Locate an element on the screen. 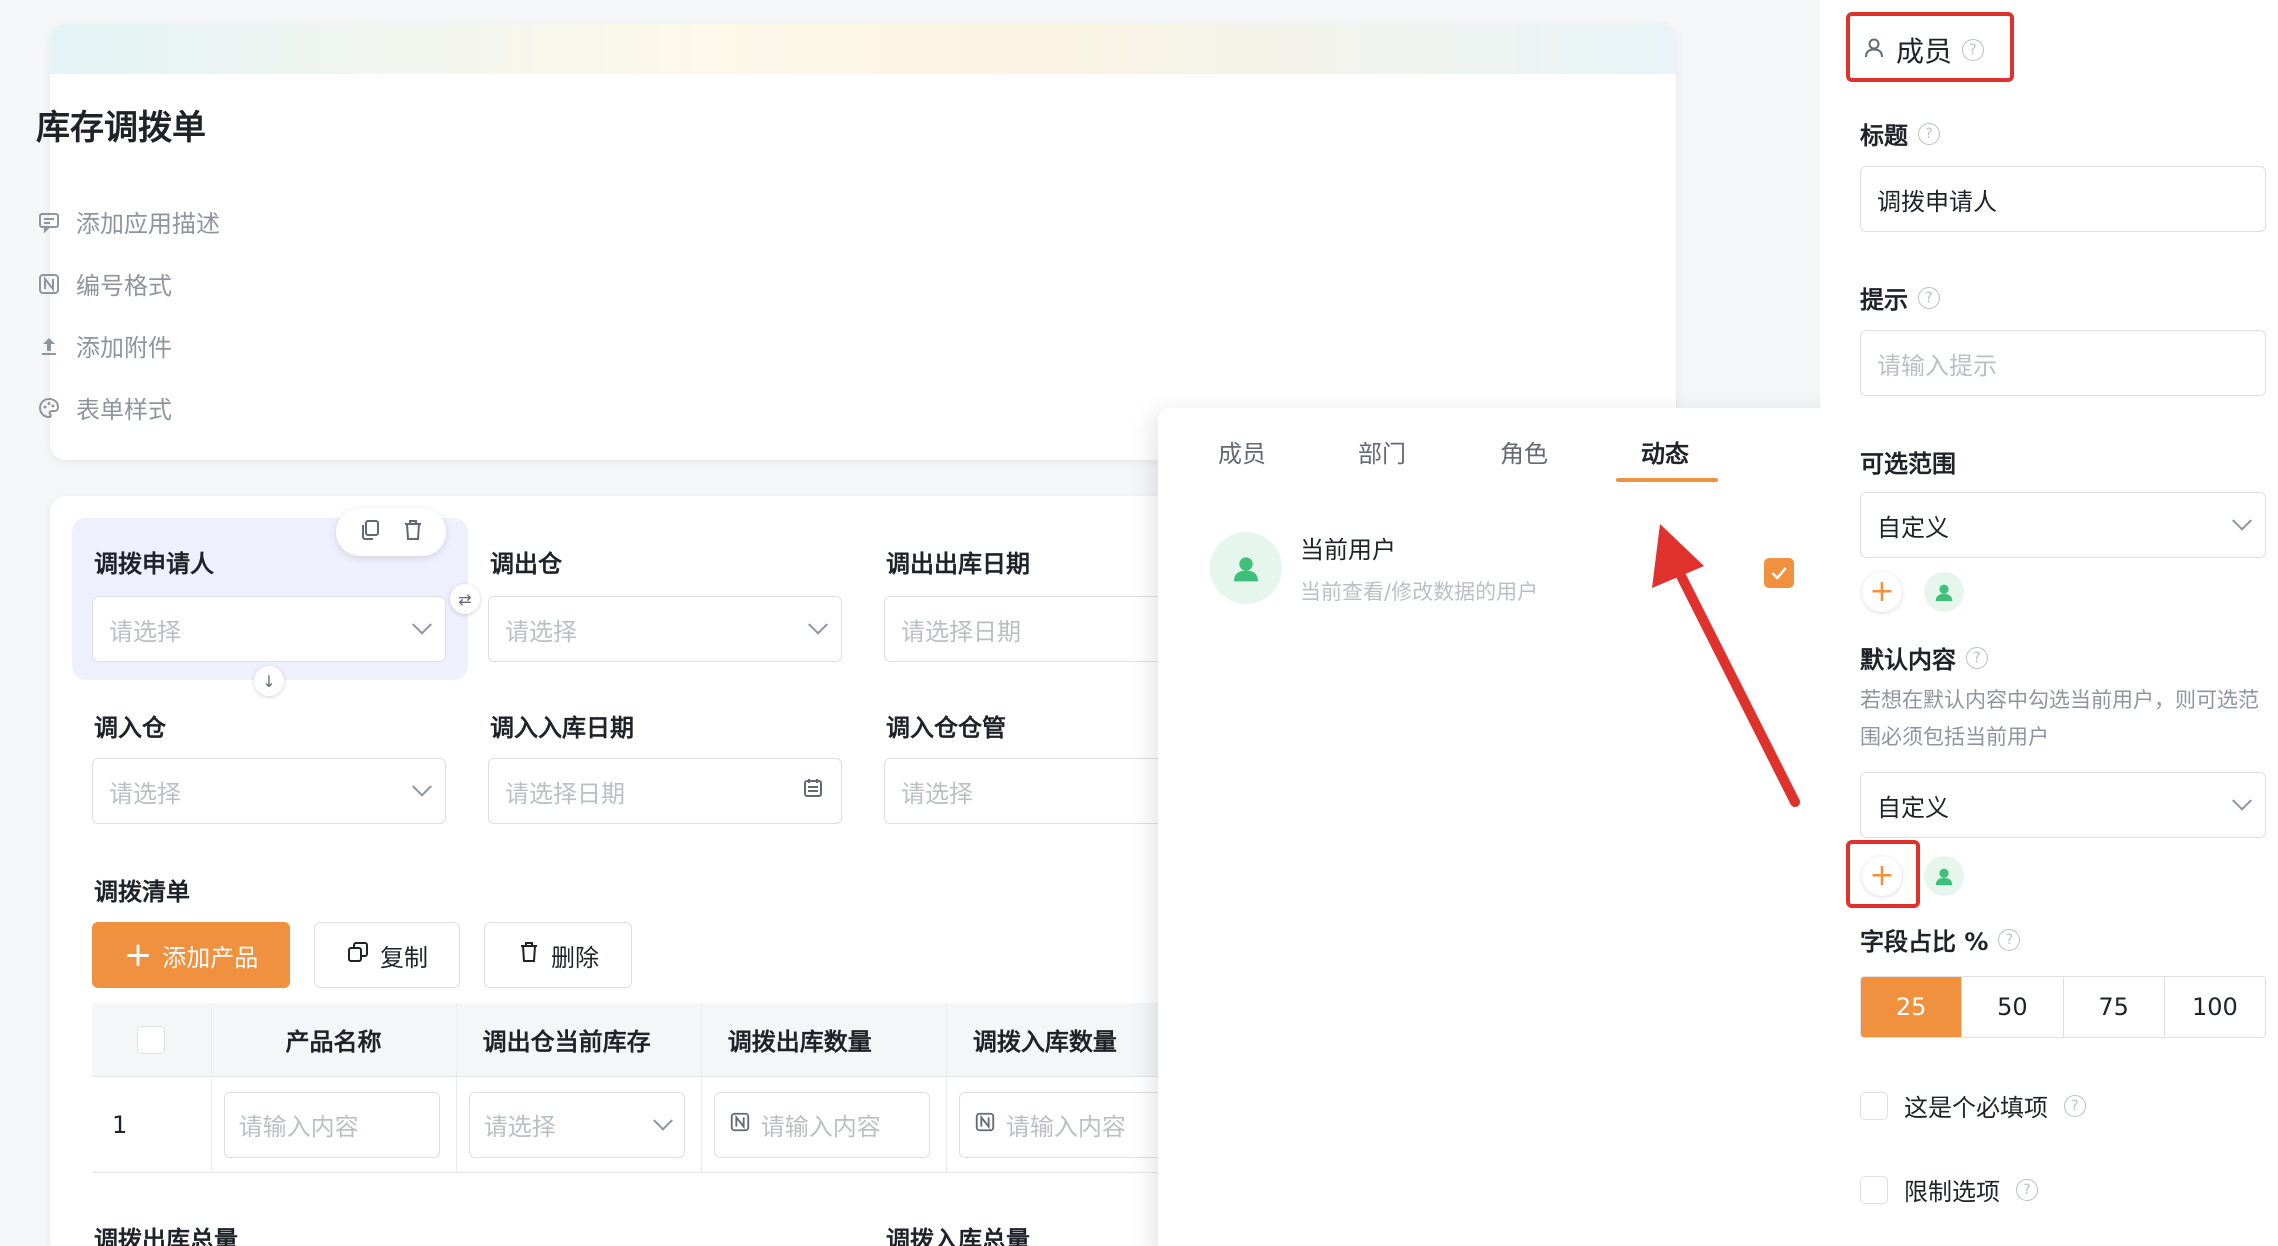 The width and height of the screenshot is (2278, 1246). tab-dynamic: 动态 is located at coordinates (1665, 451).